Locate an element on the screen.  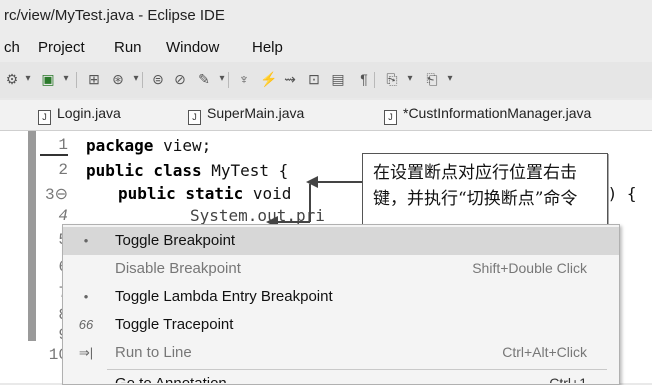
debug-icon: ⚙ is located at coordinates (12, 79).